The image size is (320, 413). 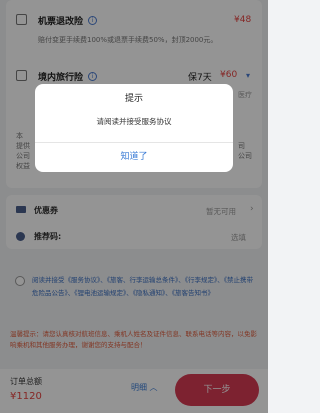 What do you see at coordinates (134, 157) in the screenshot?
I see `dialog-ok-button: 知道了` at bounding box center [134, 157].